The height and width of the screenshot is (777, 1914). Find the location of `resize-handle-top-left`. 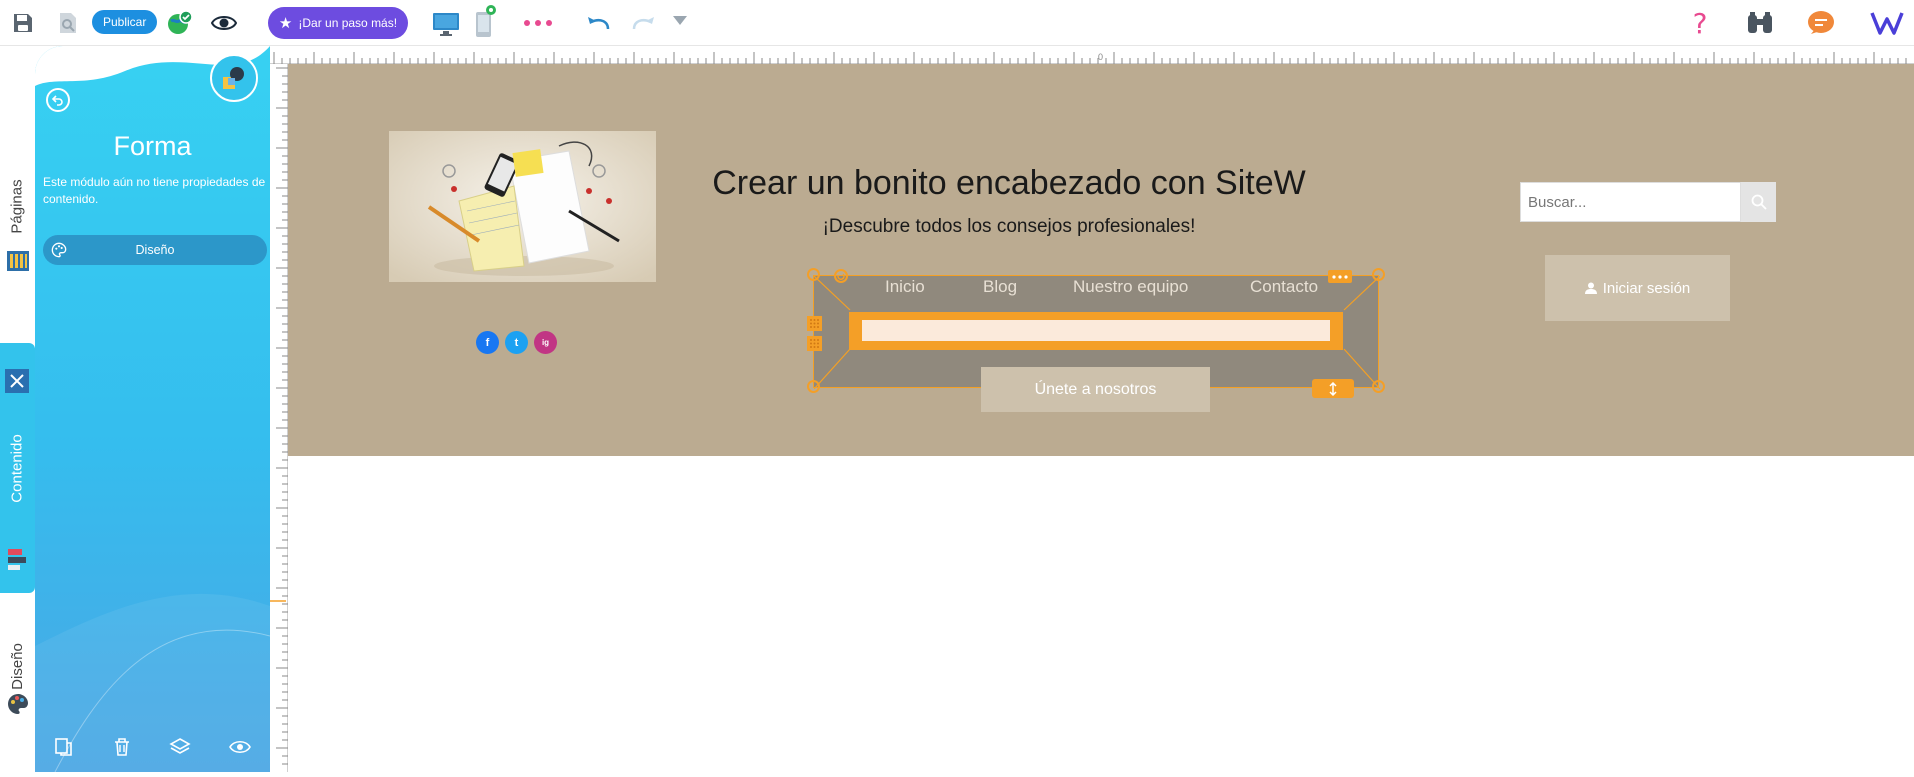

resize-handle-top-left is located at coordinates (813, 274).